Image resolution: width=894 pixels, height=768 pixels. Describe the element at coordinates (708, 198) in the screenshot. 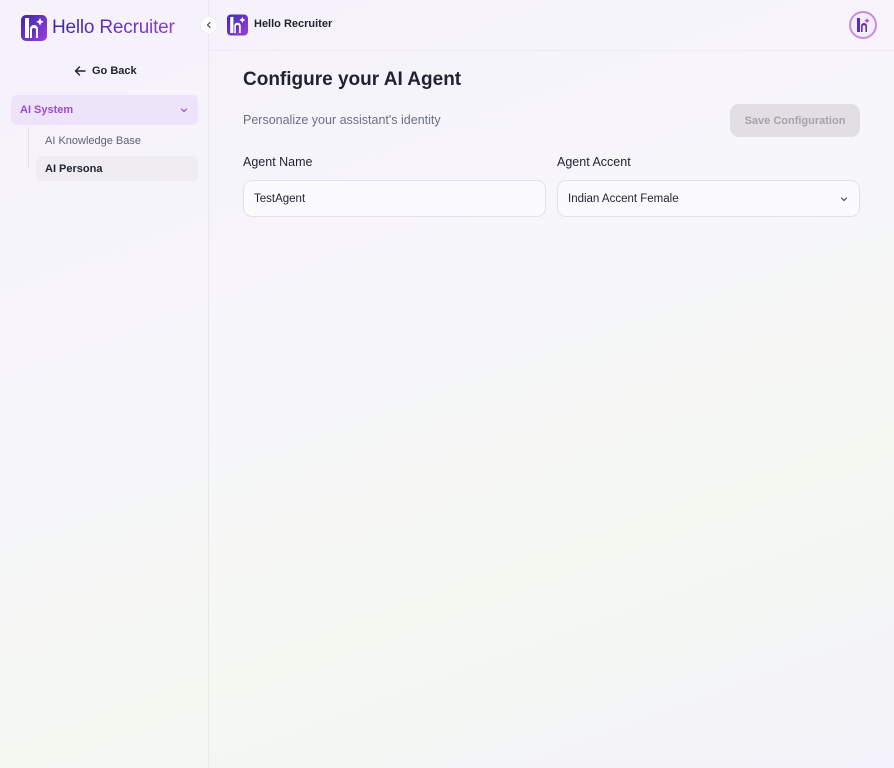

I see `agent-accent-select: Indian Accent Female` at that location.